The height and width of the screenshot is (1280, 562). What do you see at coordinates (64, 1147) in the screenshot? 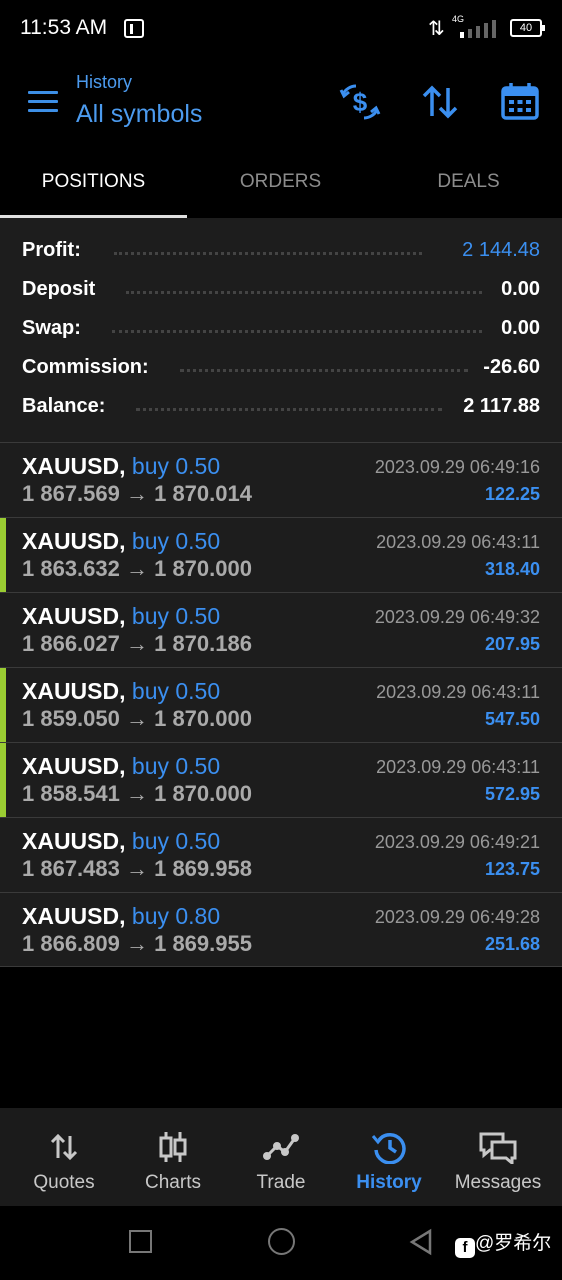
I see `quotes-icon` at bounding box center [64, 1147].